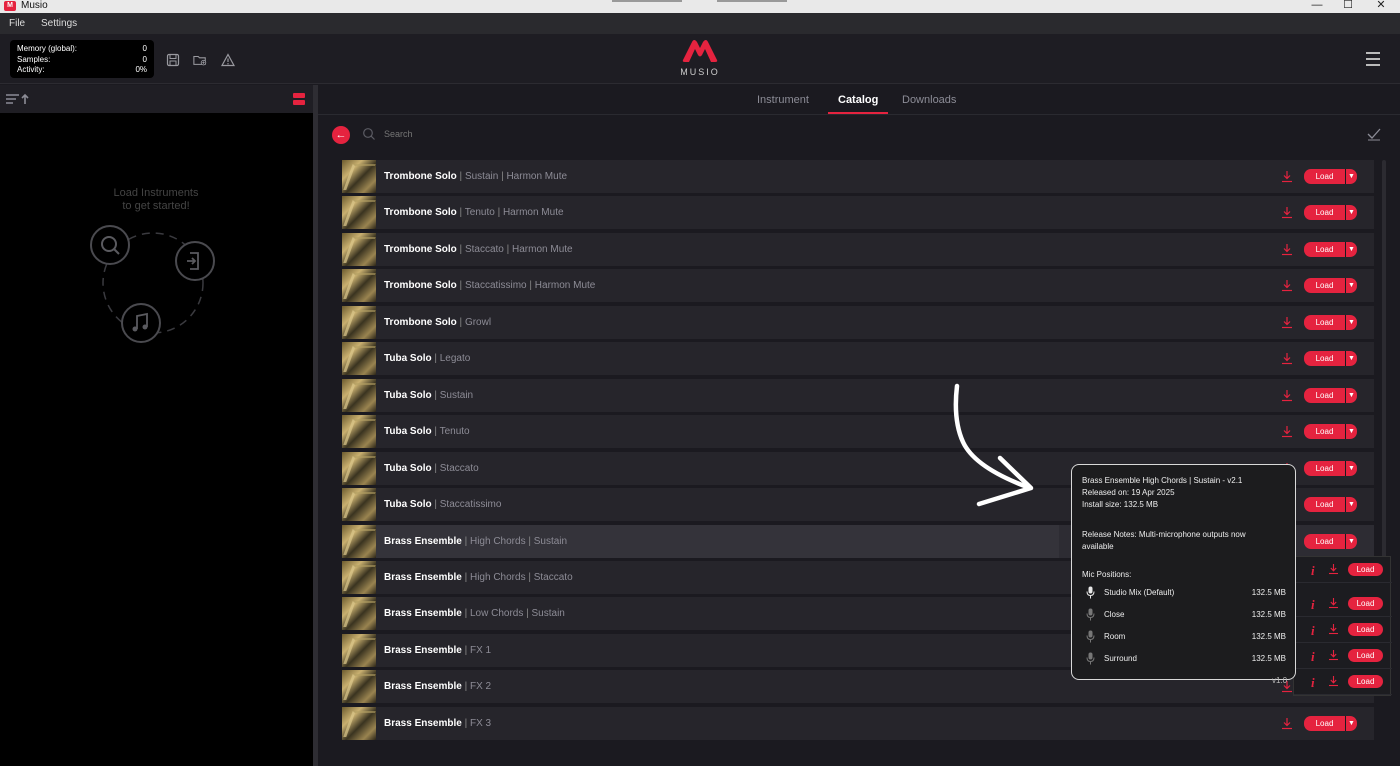 This screenshot has height=766, width=1400. I want to click on instrument-name: Brass Ensemble, so click(423, 723).